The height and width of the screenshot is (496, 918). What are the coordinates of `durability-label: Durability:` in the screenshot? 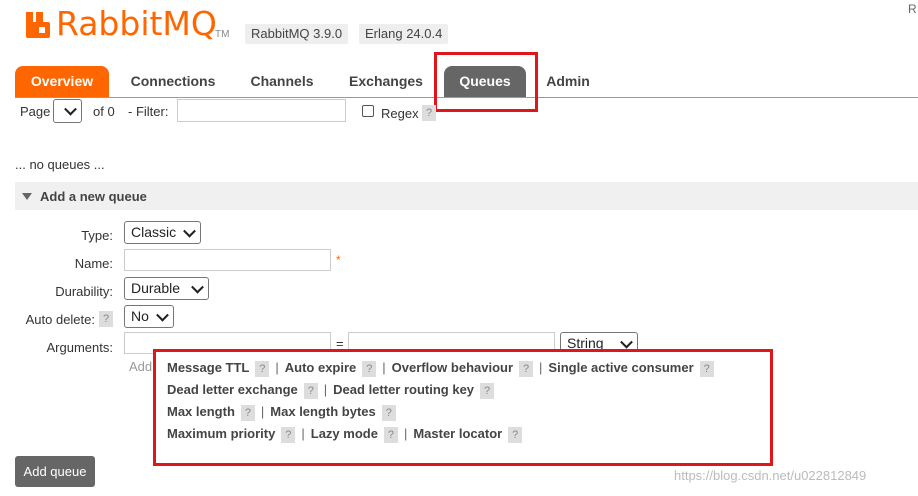 It's located at (84, 291).